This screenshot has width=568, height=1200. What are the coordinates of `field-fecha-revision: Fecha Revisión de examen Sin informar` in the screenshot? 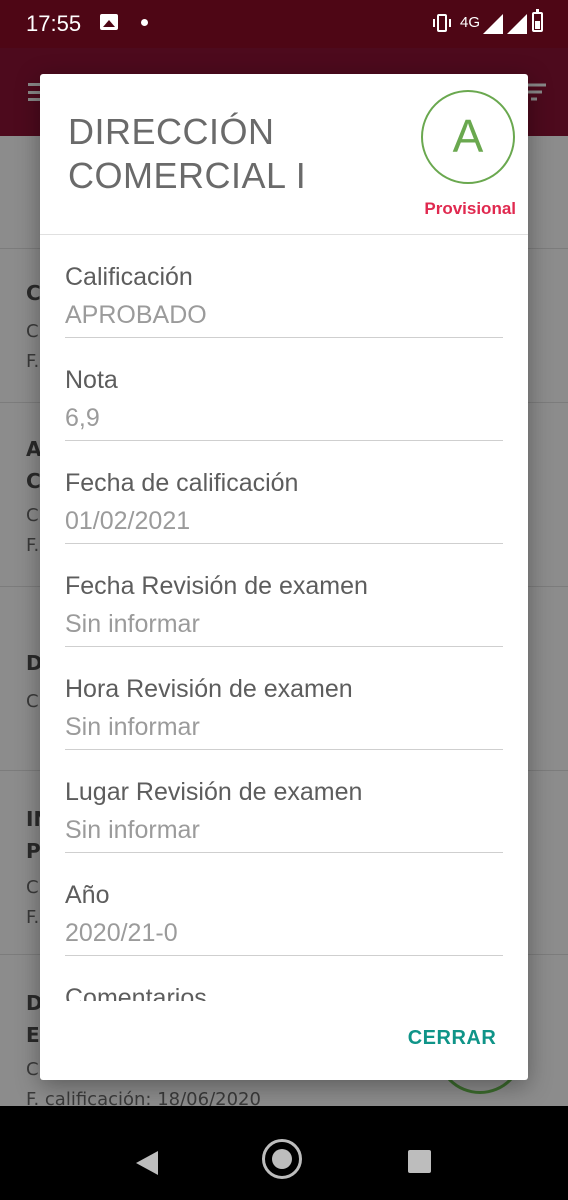 It's located at (284, 595).